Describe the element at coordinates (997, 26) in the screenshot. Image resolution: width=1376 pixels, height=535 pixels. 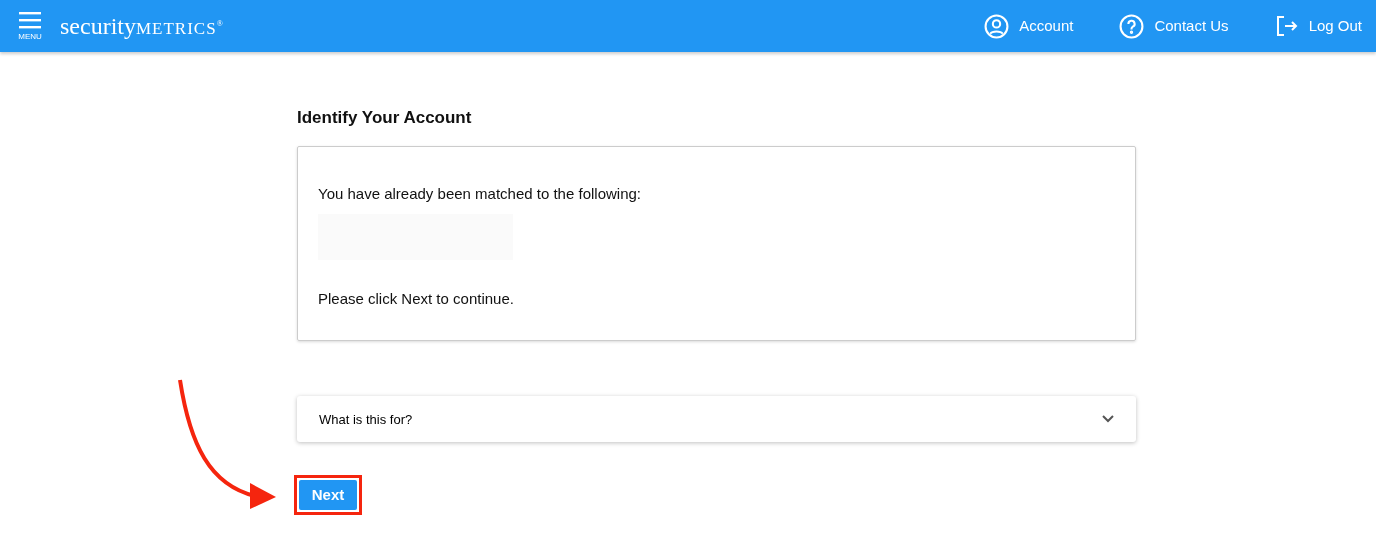
I see `account-icon` at that location.